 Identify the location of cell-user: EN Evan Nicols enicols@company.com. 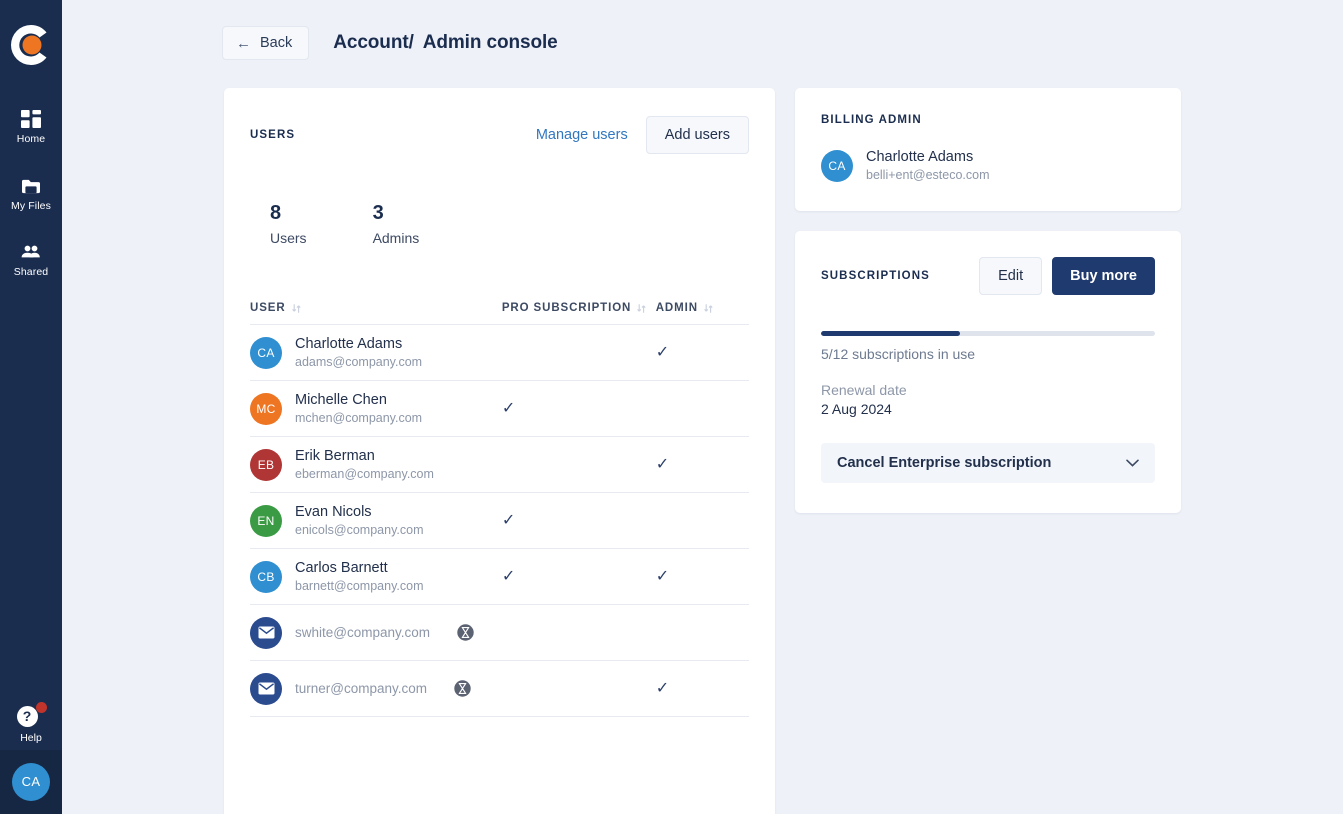
(376, 520).